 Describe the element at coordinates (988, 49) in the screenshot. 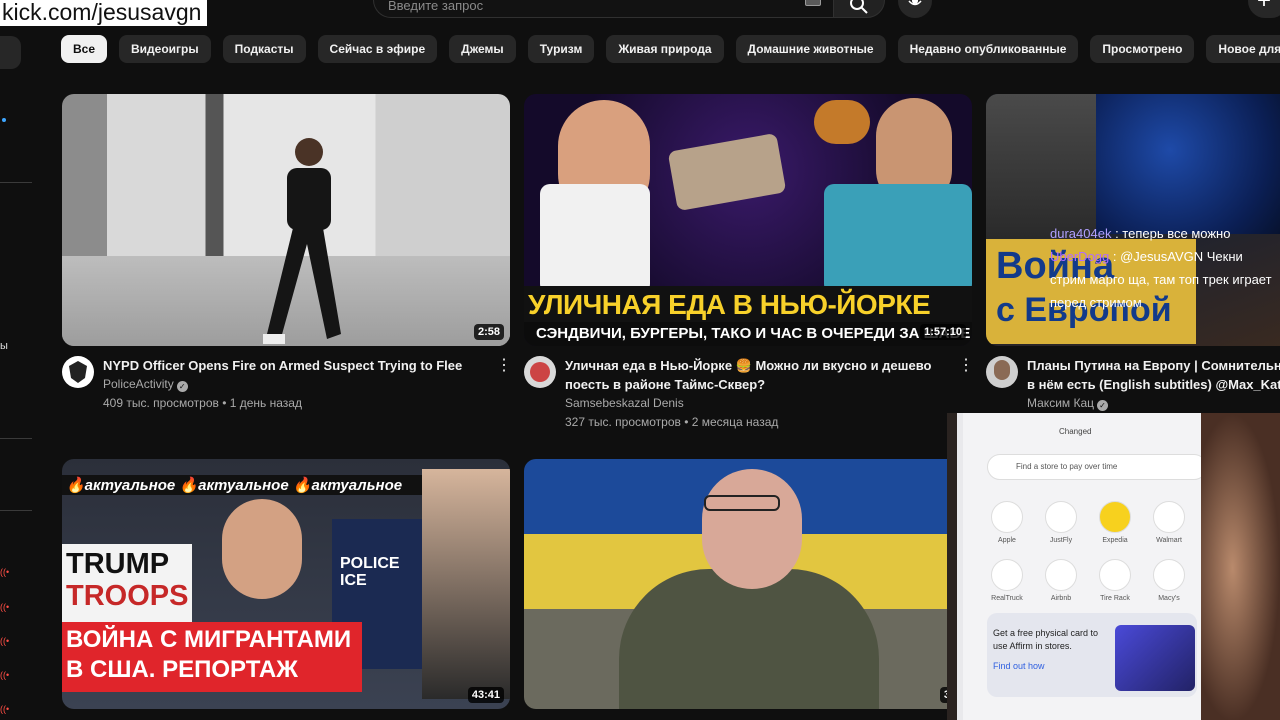

I see `chip-recently-uploaded: Недавно опубликованные` at that location.